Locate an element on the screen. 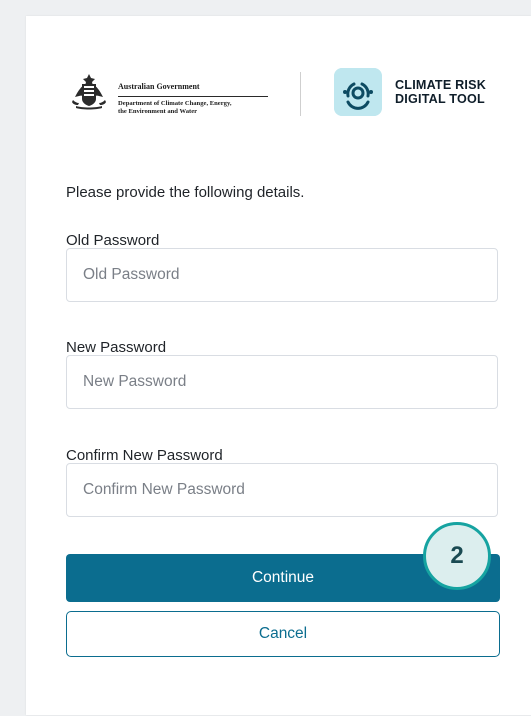 The width and height of the screenshot is (531, 716). old-password-label: Old Password is located at coordinates (113, 240).